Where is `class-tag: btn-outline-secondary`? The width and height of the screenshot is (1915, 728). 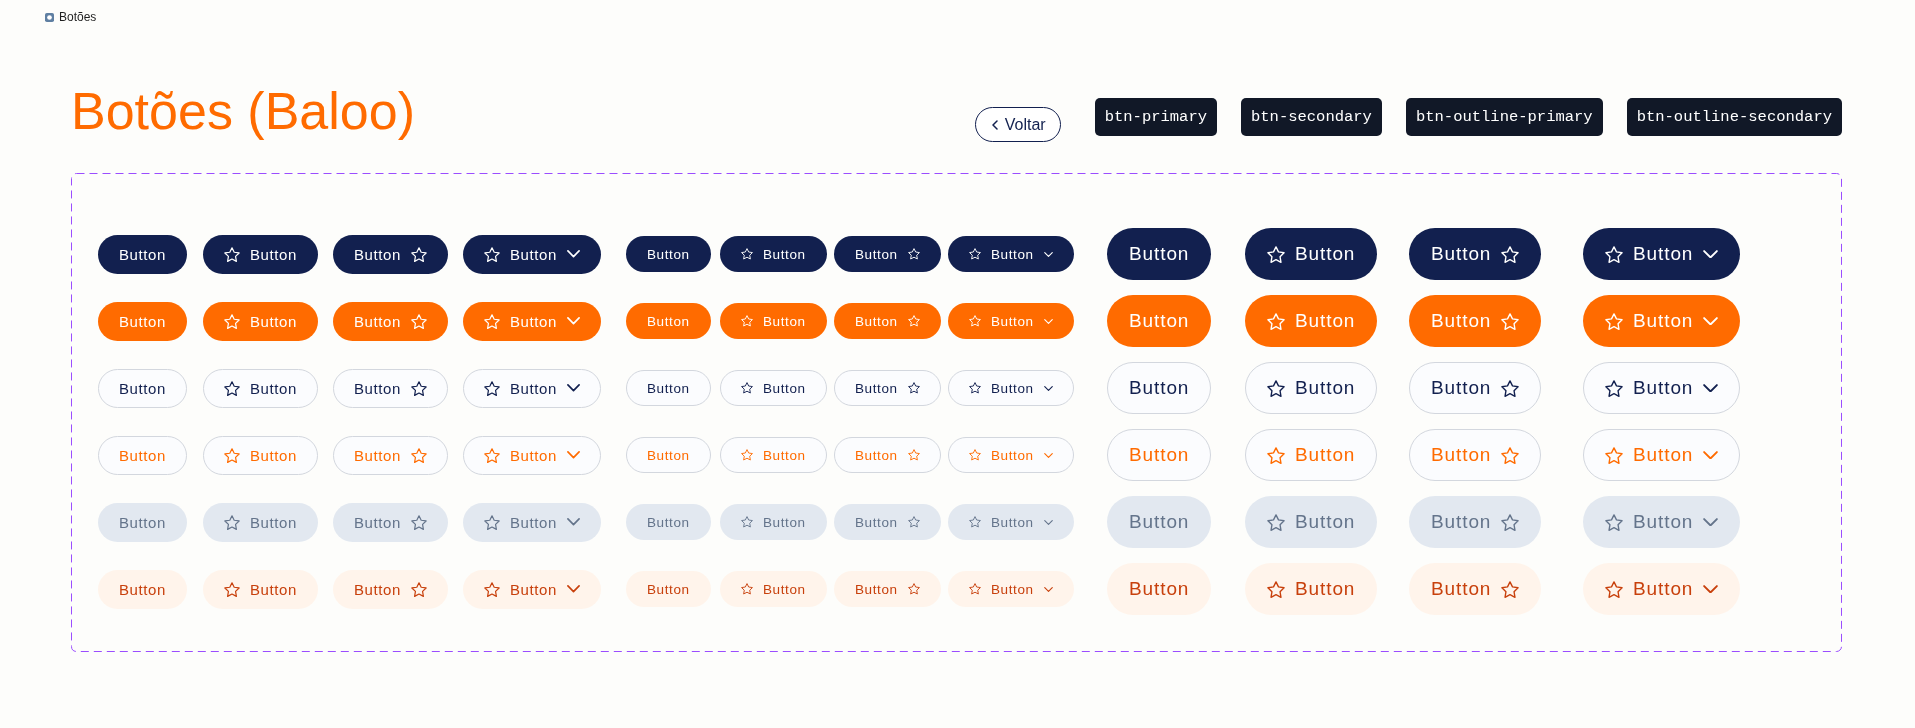
class-tag: btn-outline-secondary is located at coordinates (1734, 117).